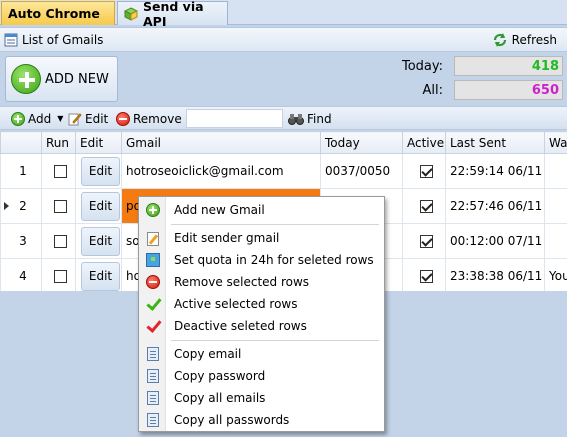 This screenshot has width=567, height=437. Describe the element at coordinates (433, 90) in the screenshot. I see `all-label: All:` at that location.